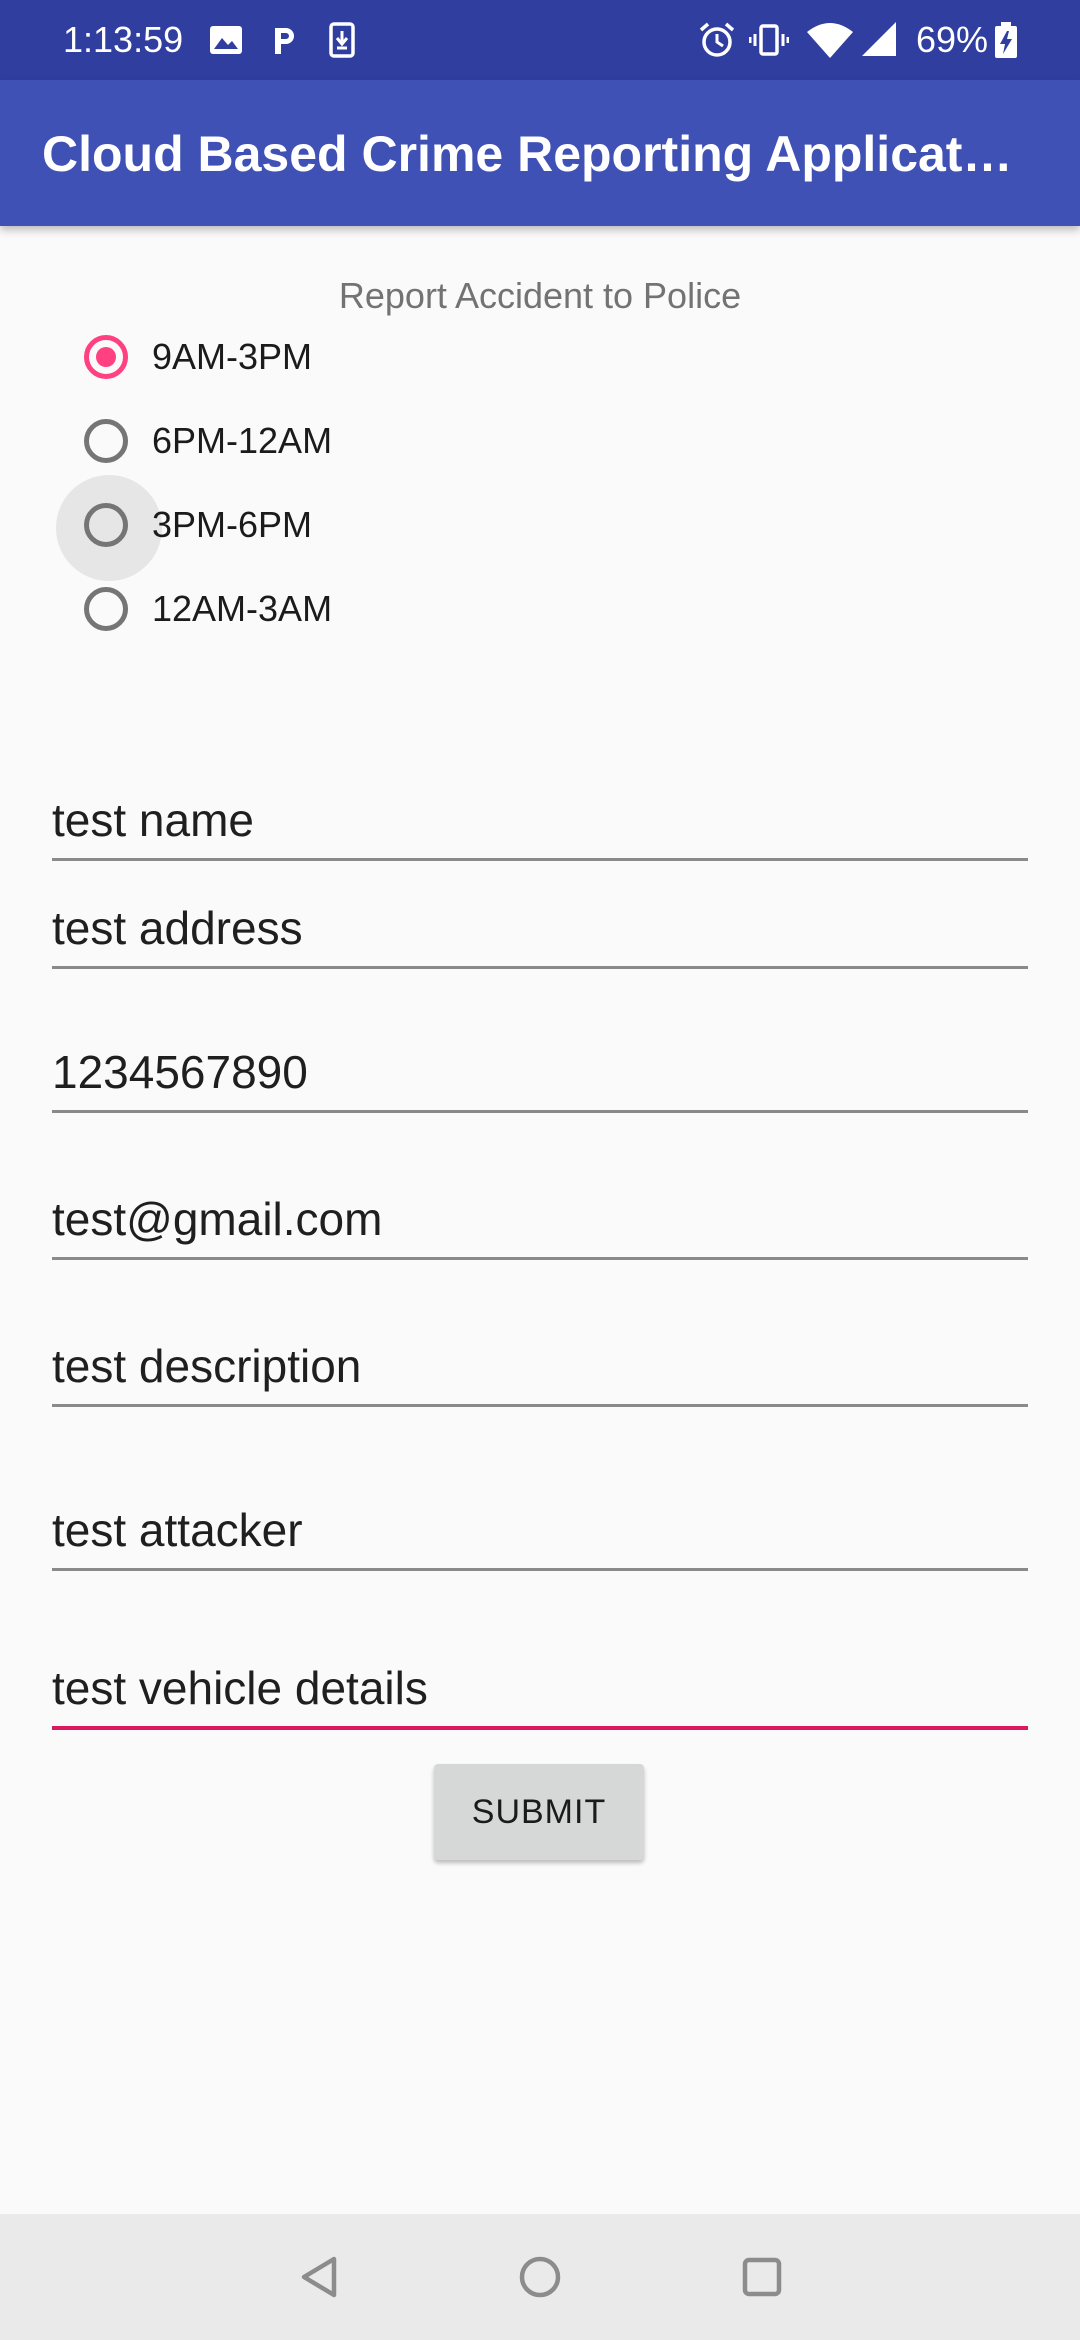 This screenshot has height=2340, width=1080. I want to click on attacker-input, so click(540, 1530).